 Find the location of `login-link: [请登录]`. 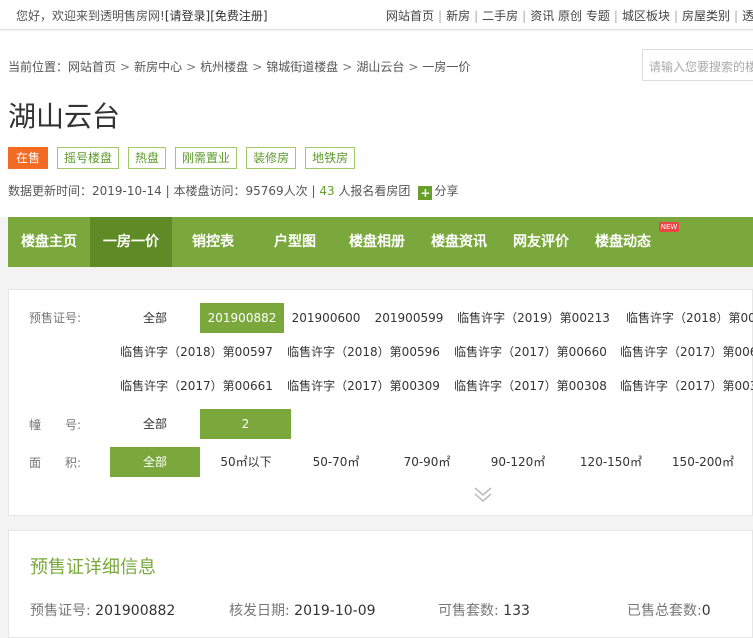

login-link: [请登录] is located at coordinates (187, 16).